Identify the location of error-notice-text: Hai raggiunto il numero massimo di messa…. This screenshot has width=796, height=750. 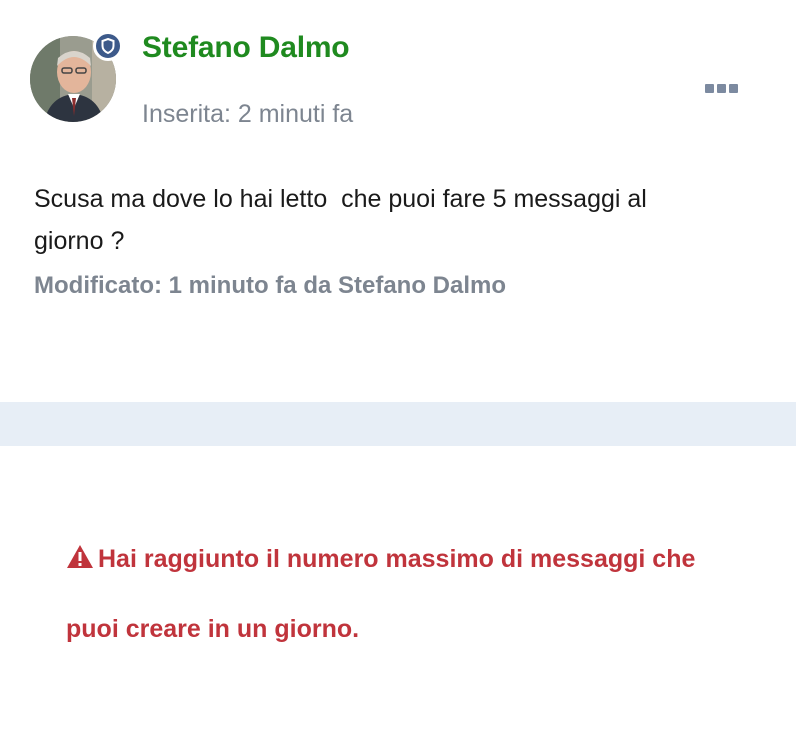
(381, 594).